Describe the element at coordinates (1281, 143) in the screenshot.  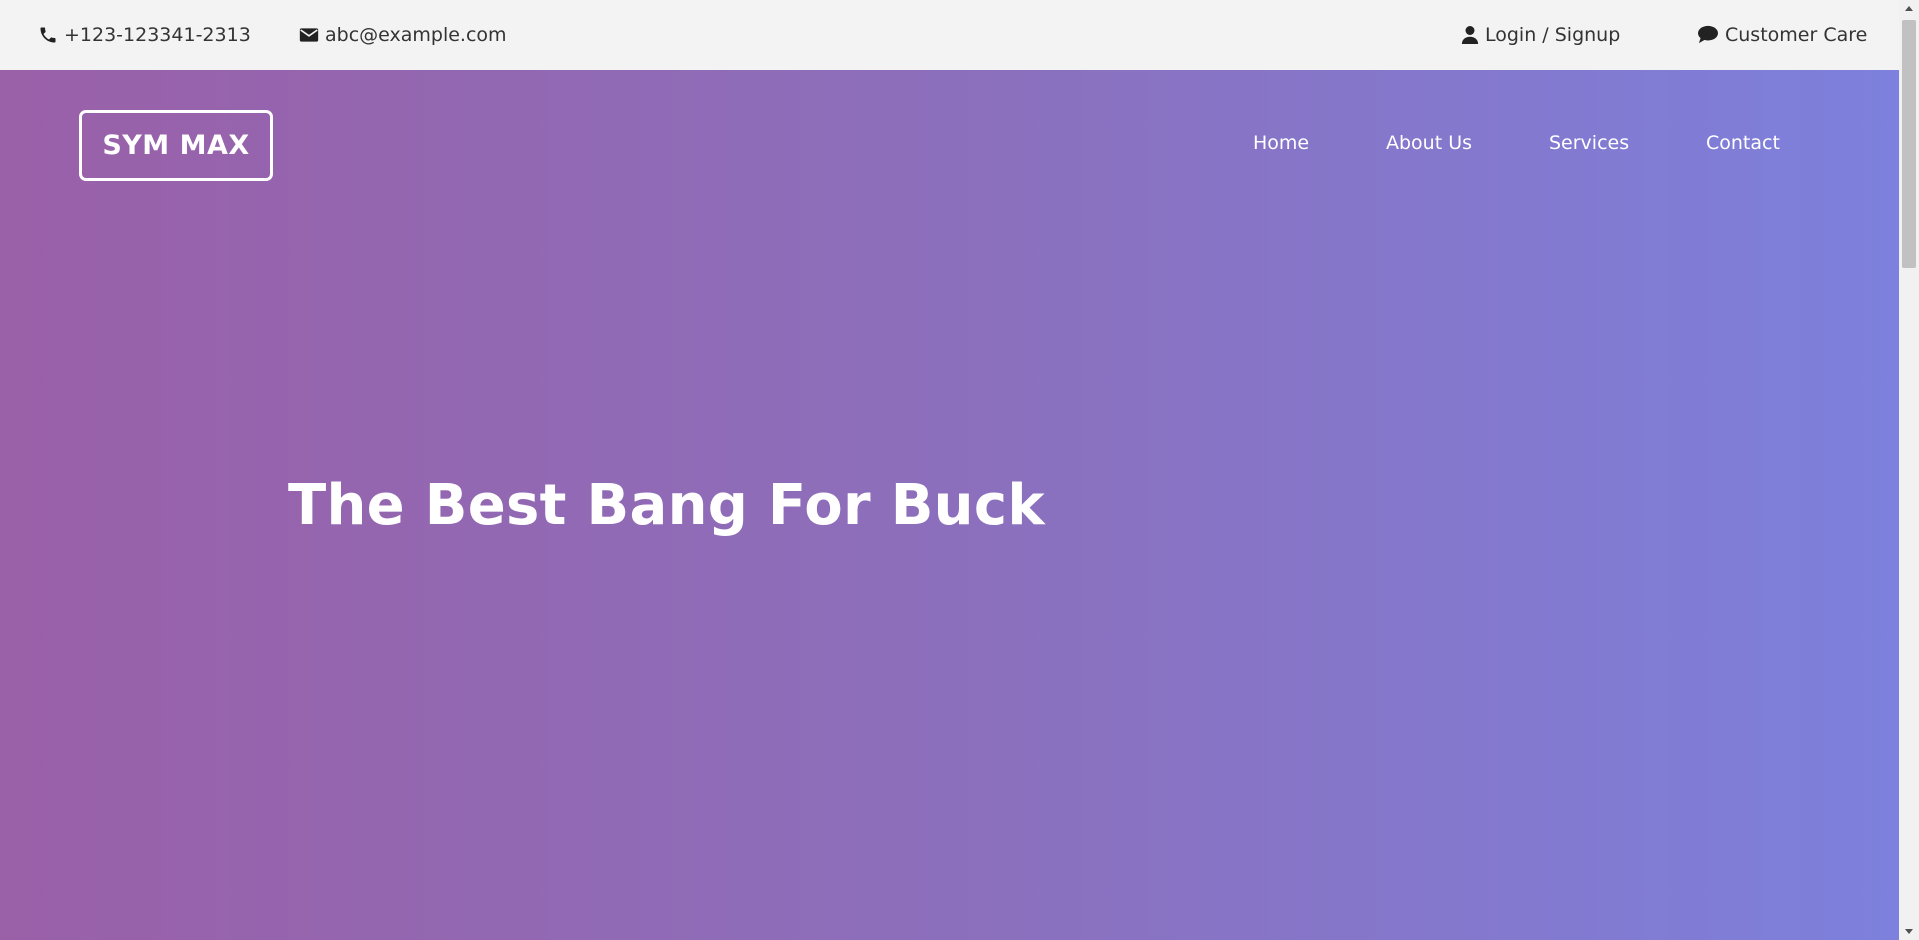
I see `nav-item-home: Home` at that location.